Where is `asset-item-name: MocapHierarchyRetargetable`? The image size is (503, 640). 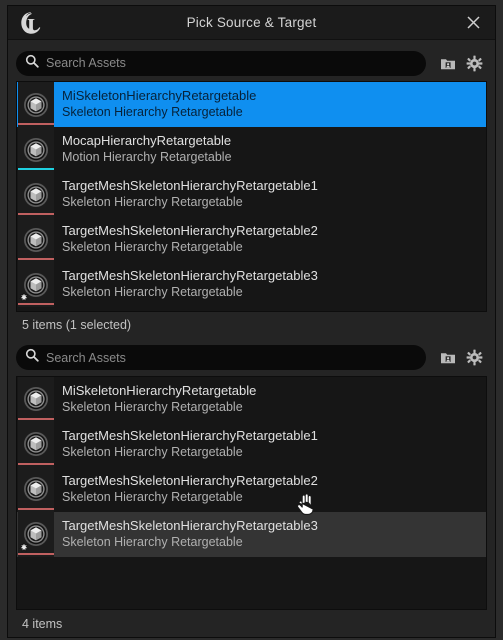 asset-item-name: MocapHierarchyRetargetable is located at coordinates (147, 141).